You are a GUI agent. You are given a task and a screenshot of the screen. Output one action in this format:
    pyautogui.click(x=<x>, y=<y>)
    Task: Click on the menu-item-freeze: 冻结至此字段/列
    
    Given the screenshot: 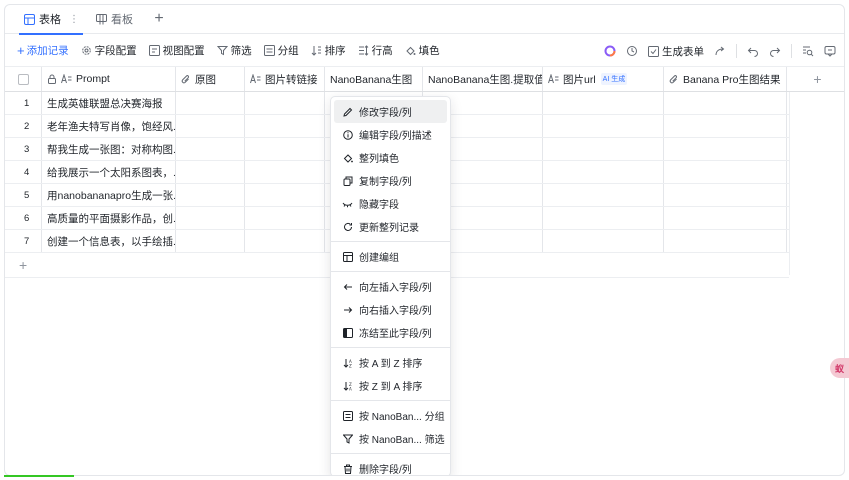 What is the action you would take?
    pyautogui.click(x=390, y=332)
    